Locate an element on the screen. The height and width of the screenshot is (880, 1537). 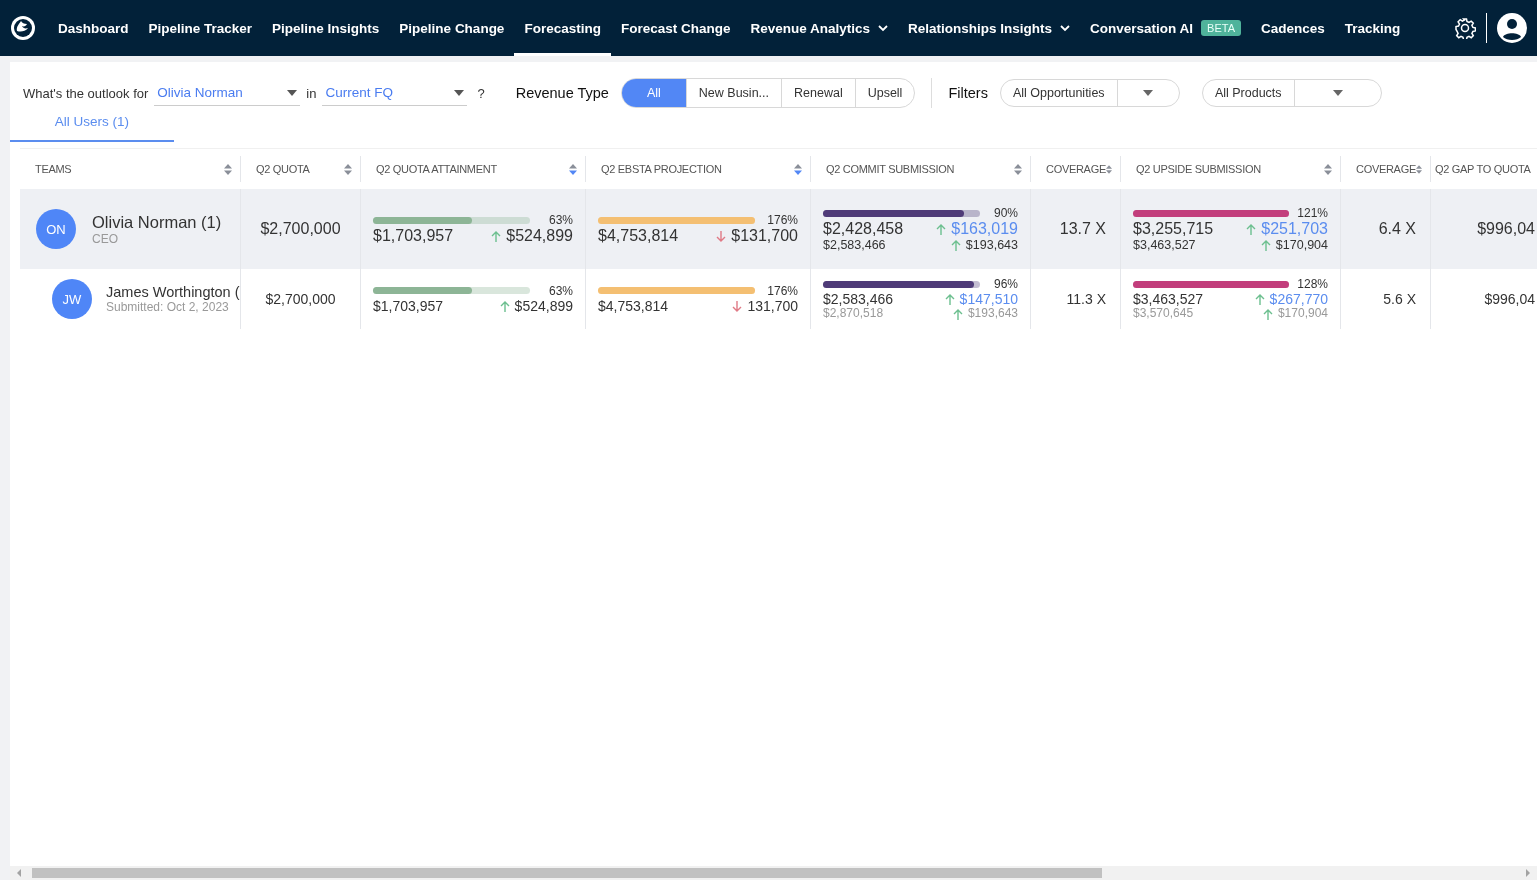
nav-tab: Pipeline Tracker is located at coordinates (200, 28).